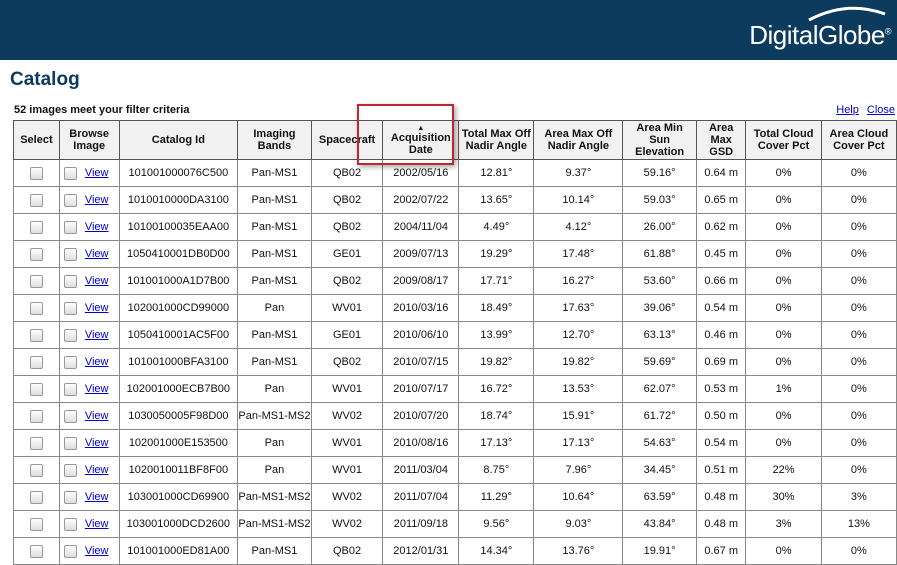 This screenshot has width=897, height=565. What do you see at coordinates (721, 335) in the screenshot?
I see `area-max-gsd-cell: 0.46 m` at bounding box center [721, 335].